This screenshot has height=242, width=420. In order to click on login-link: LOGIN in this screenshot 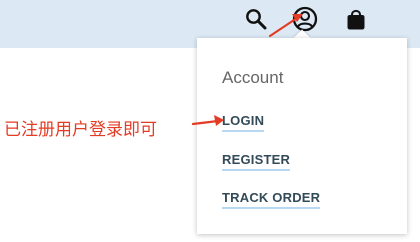, I will do `click(243, 122)`.